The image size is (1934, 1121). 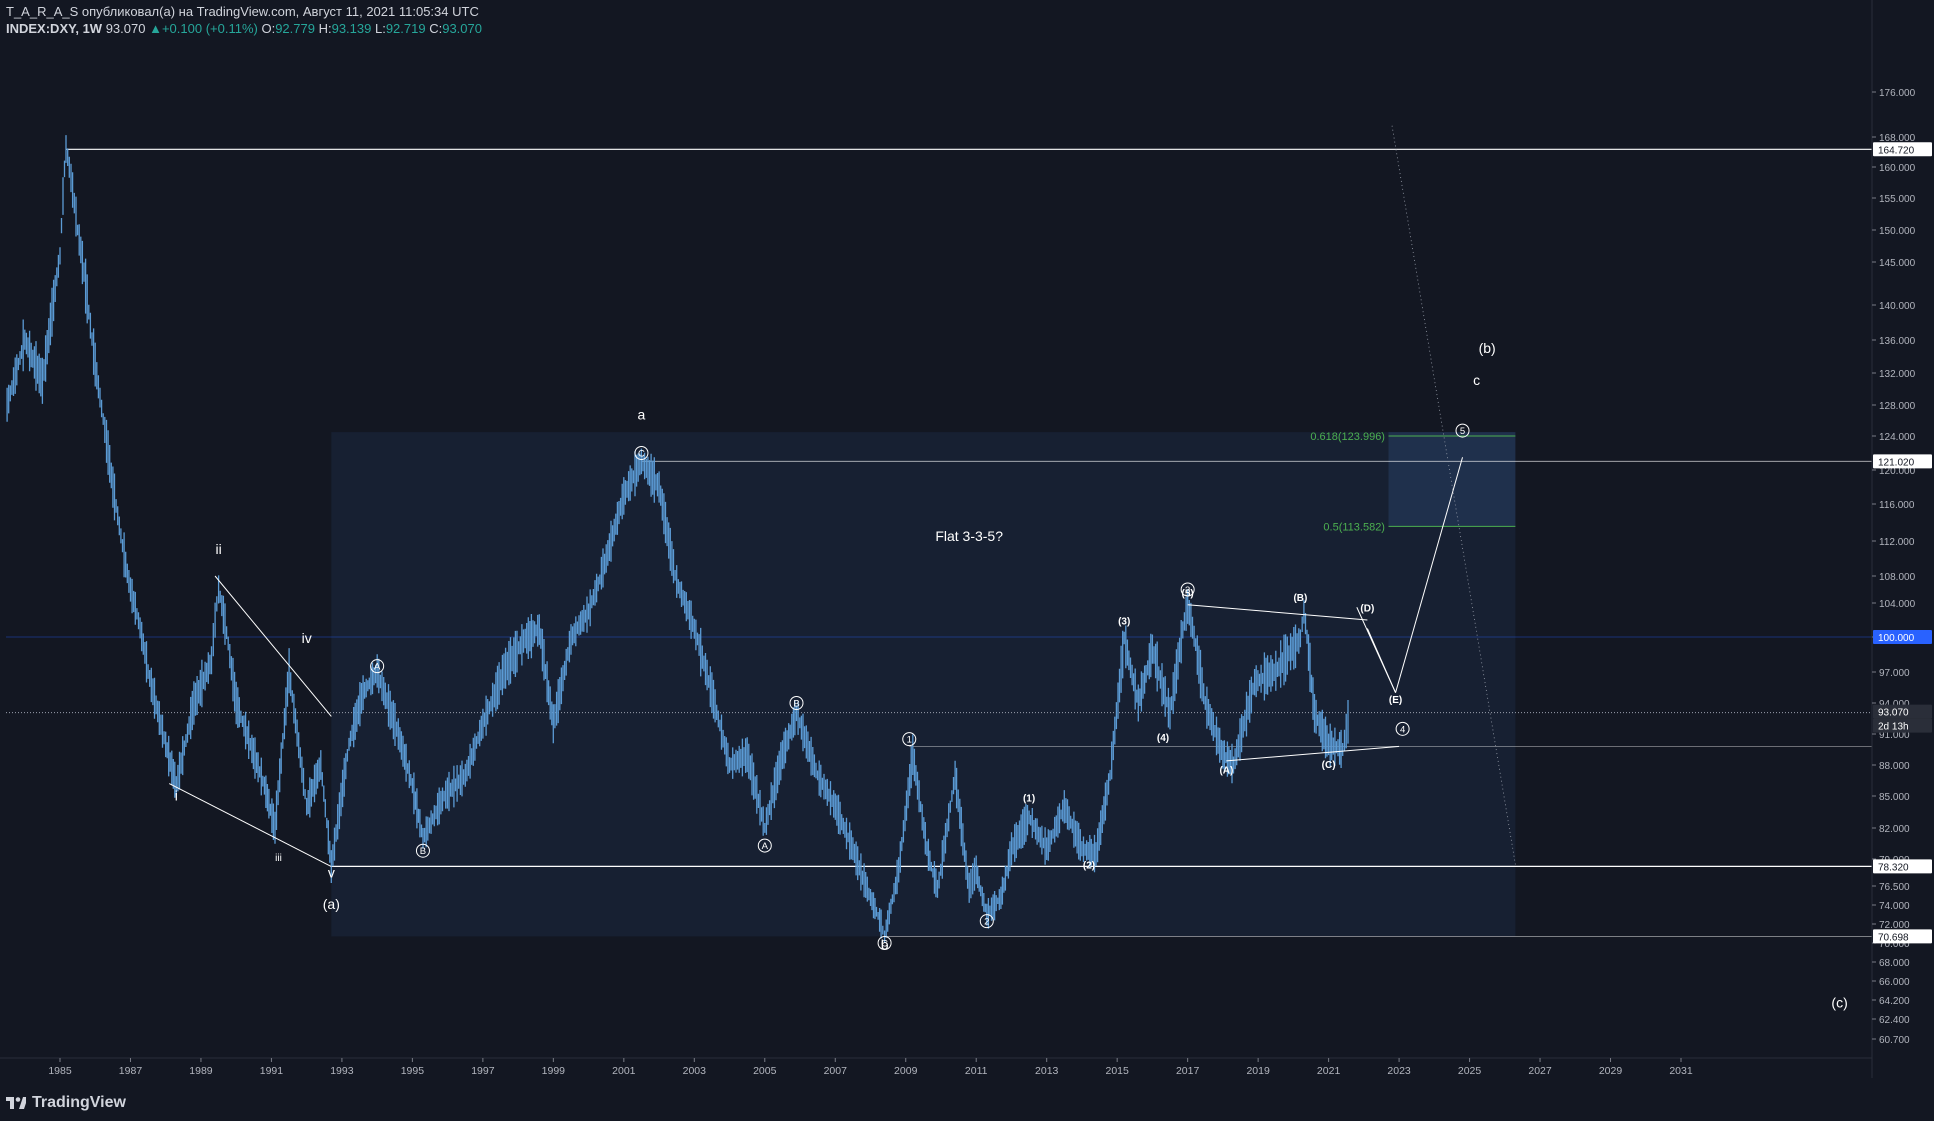 What do you see at coordinates (79, 1102) in the screenshot?
I see `brand-name: TradingView` at bounding box center [79, 1102].